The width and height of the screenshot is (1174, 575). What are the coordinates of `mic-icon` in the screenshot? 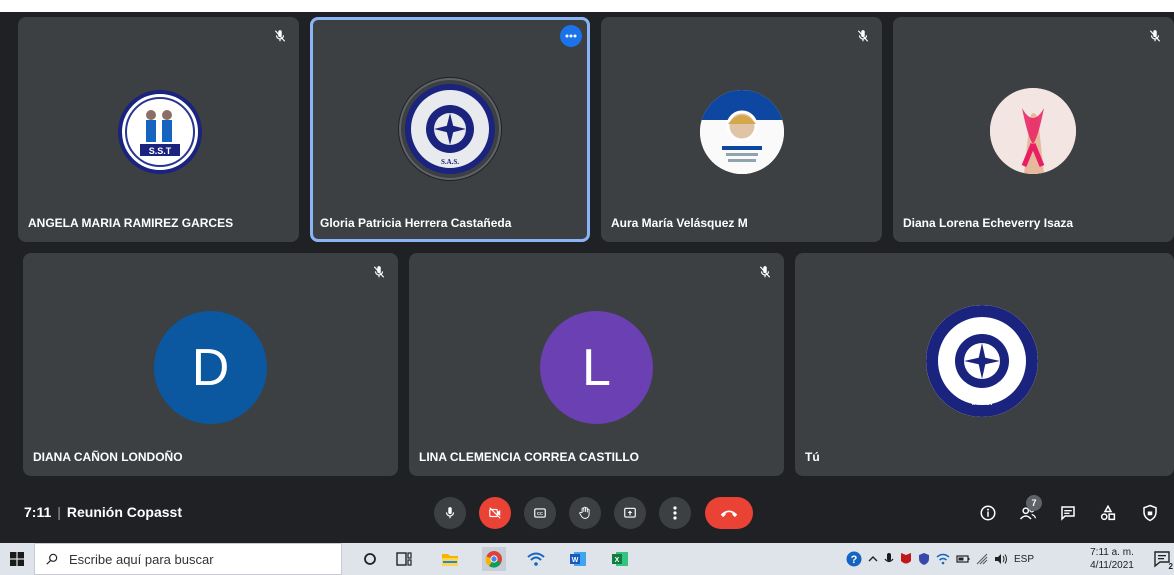 It's located at (450, 513).